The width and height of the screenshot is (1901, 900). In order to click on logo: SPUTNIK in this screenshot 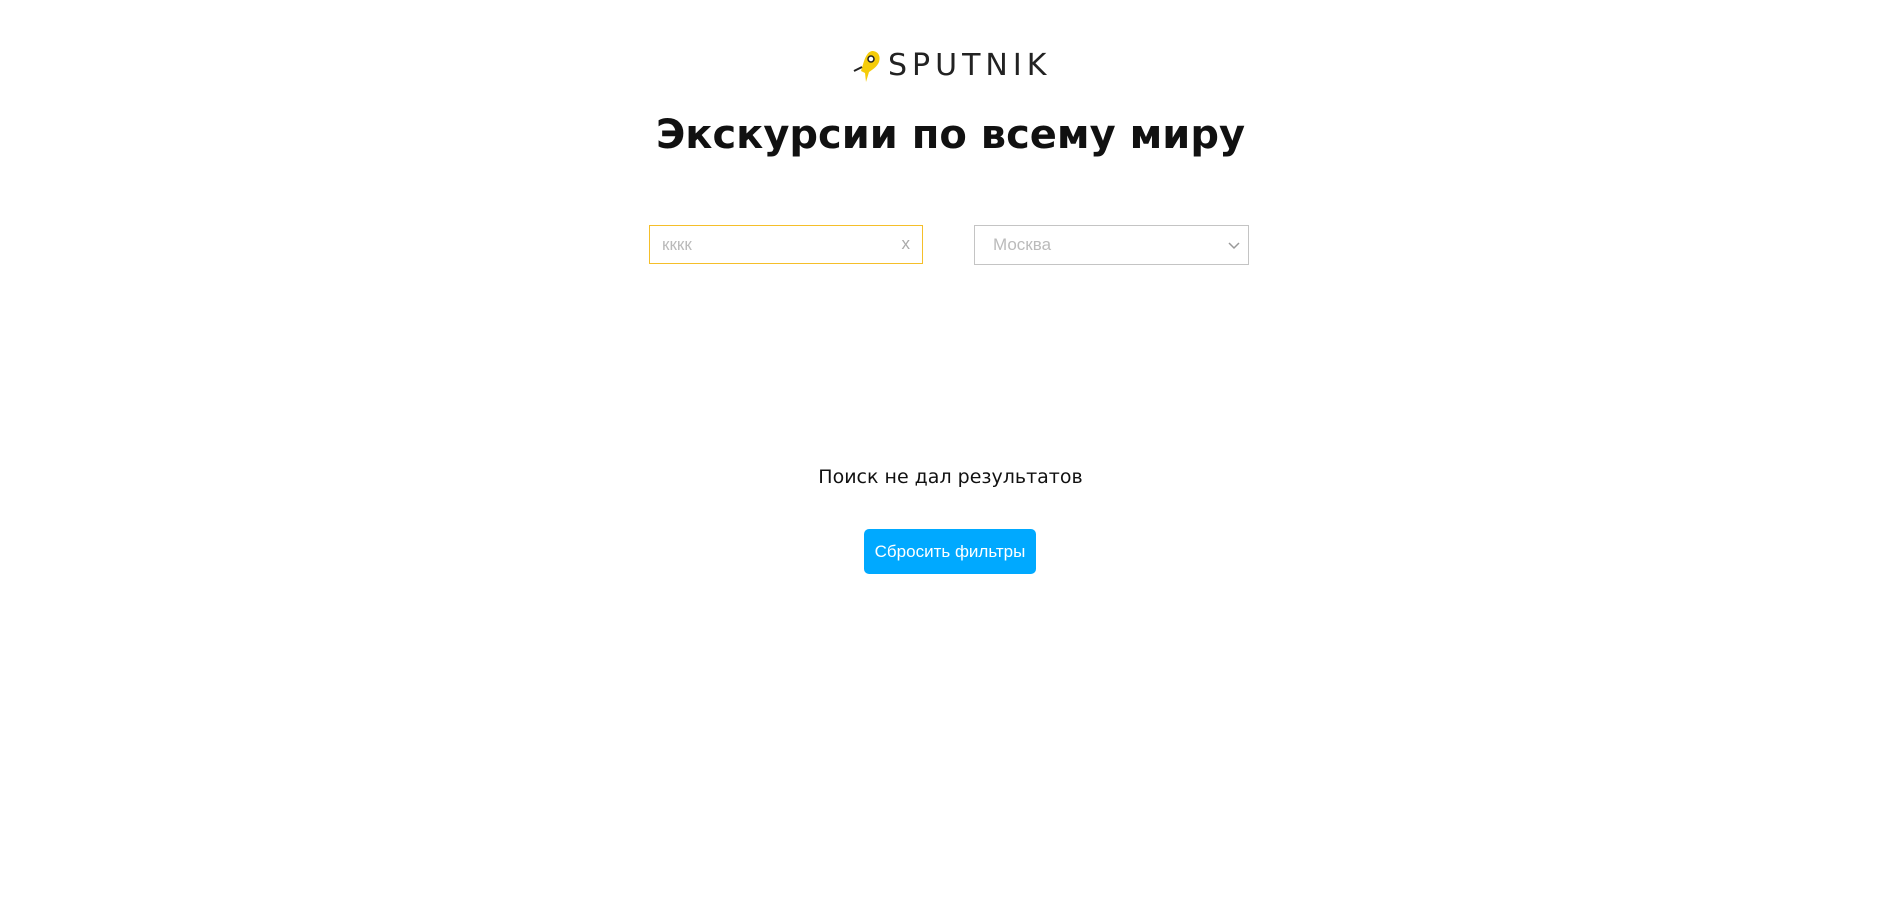, I will do `click(951, 65)`.